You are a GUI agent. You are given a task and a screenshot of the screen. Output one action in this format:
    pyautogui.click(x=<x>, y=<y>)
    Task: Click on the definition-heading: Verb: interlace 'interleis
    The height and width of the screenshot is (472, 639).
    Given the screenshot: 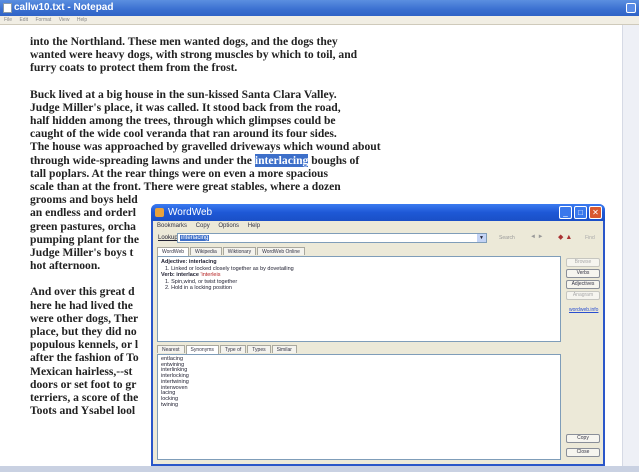 What is the action you would take?
    pyautogui.click(x=359, y=275)
    